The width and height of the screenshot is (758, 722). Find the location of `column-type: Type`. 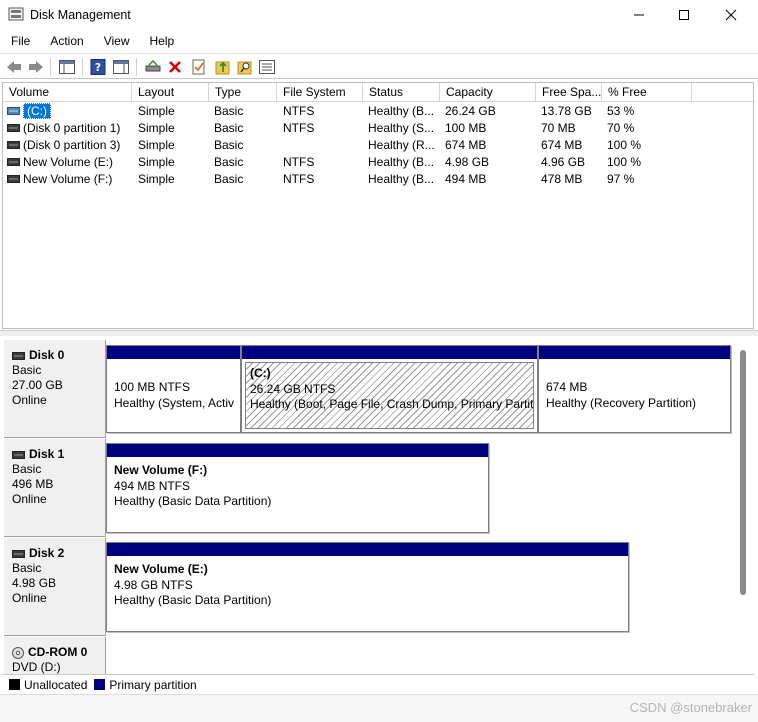

column-type: Type is located at coordinates (243, 92).